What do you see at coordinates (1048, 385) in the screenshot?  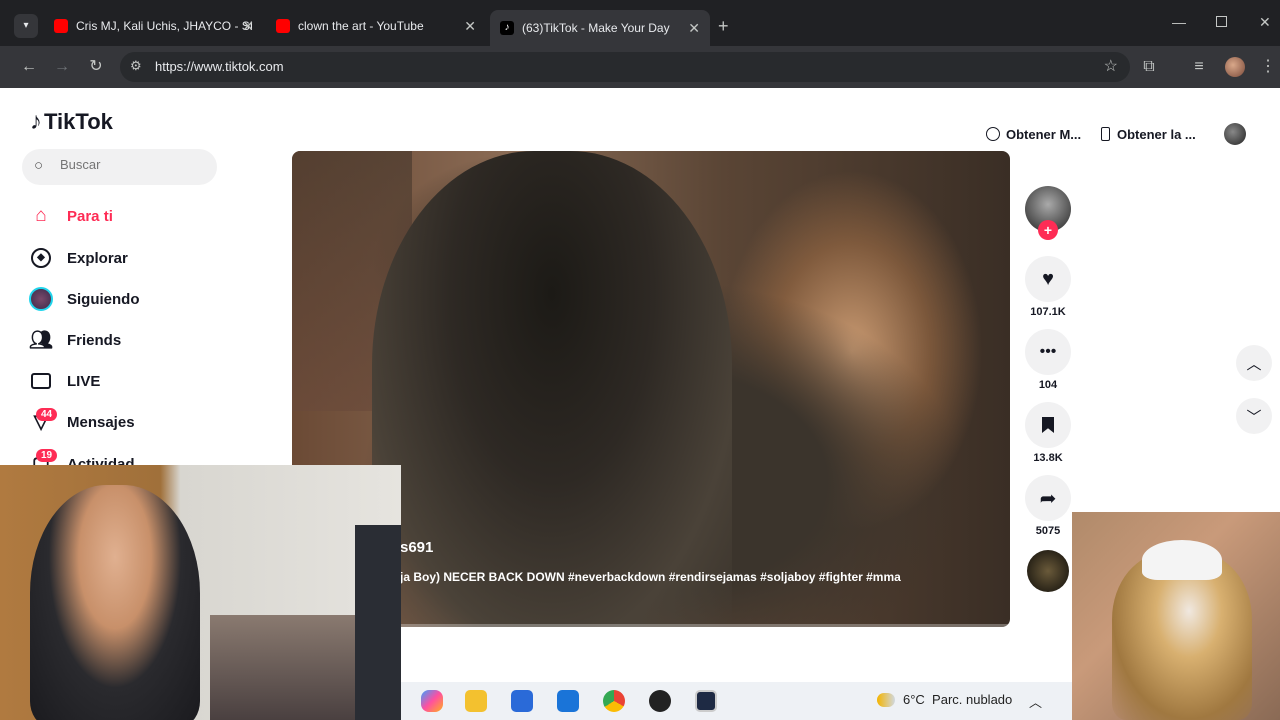 I see `comment-count: 104` at bounding box center [1048, 385].